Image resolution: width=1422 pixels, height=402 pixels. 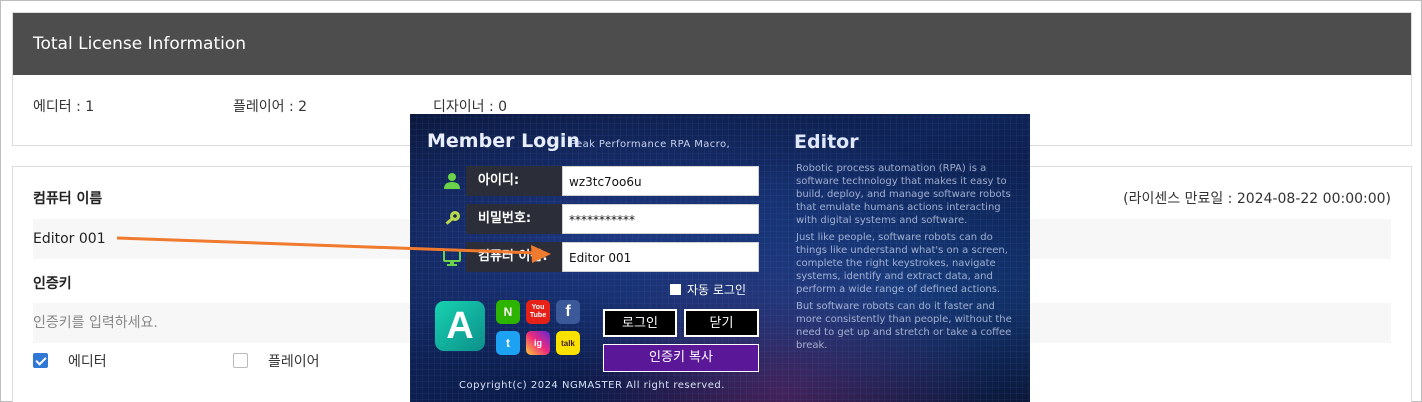 What do you see at coordinates (52, 284) in the screenshot?
I see `auth-key-label: 인증키` at bounding box center [52, 284].